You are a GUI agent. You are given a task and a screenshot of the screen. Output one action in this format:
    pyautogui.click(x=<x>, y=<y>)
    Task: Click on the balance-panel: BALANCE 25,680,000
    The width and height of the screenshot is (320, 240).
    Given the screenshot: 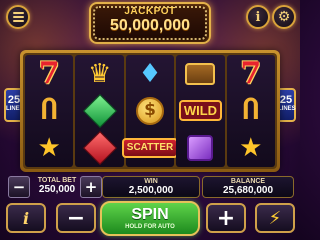 What is the action you would take?
    pyautogui.click(x=248, y=187)
    